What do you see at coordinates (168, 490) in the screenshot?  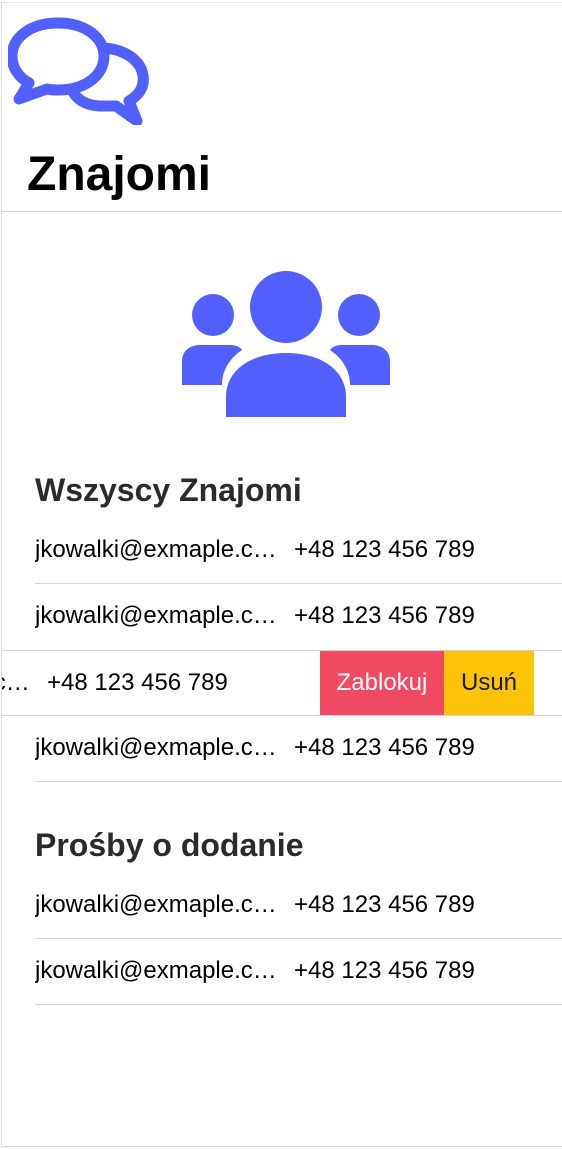 I see `section-title-all-friends: Wszyscy Znajomi` at bounding box center [168, 490].